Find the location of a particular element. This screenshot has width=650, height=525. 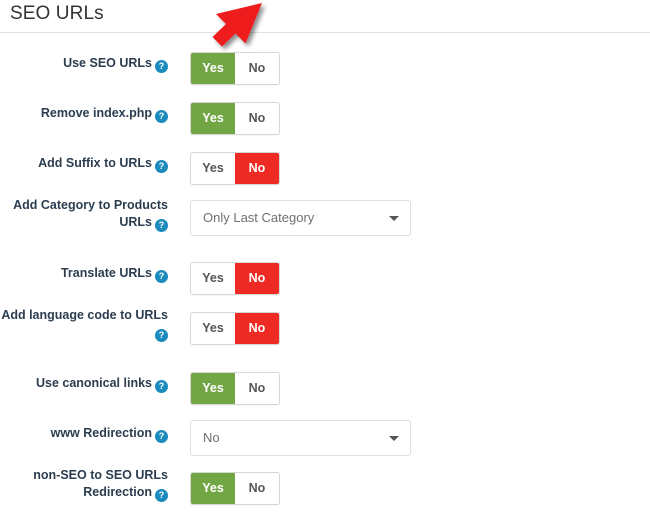

toggle-remove-index-php: Yes No is located at coordinates (235, 118).